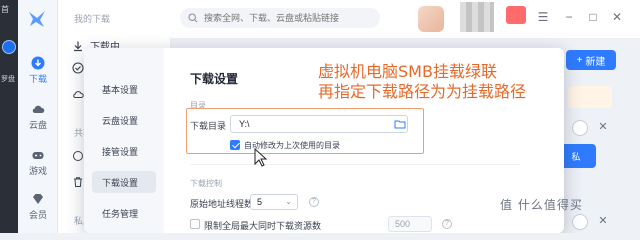 The image size is (640, 240). What do you see at coordinates (38, 162) in the screenshot?
I see `nav-item-games: 游戏` at bounding box center [38, 162].